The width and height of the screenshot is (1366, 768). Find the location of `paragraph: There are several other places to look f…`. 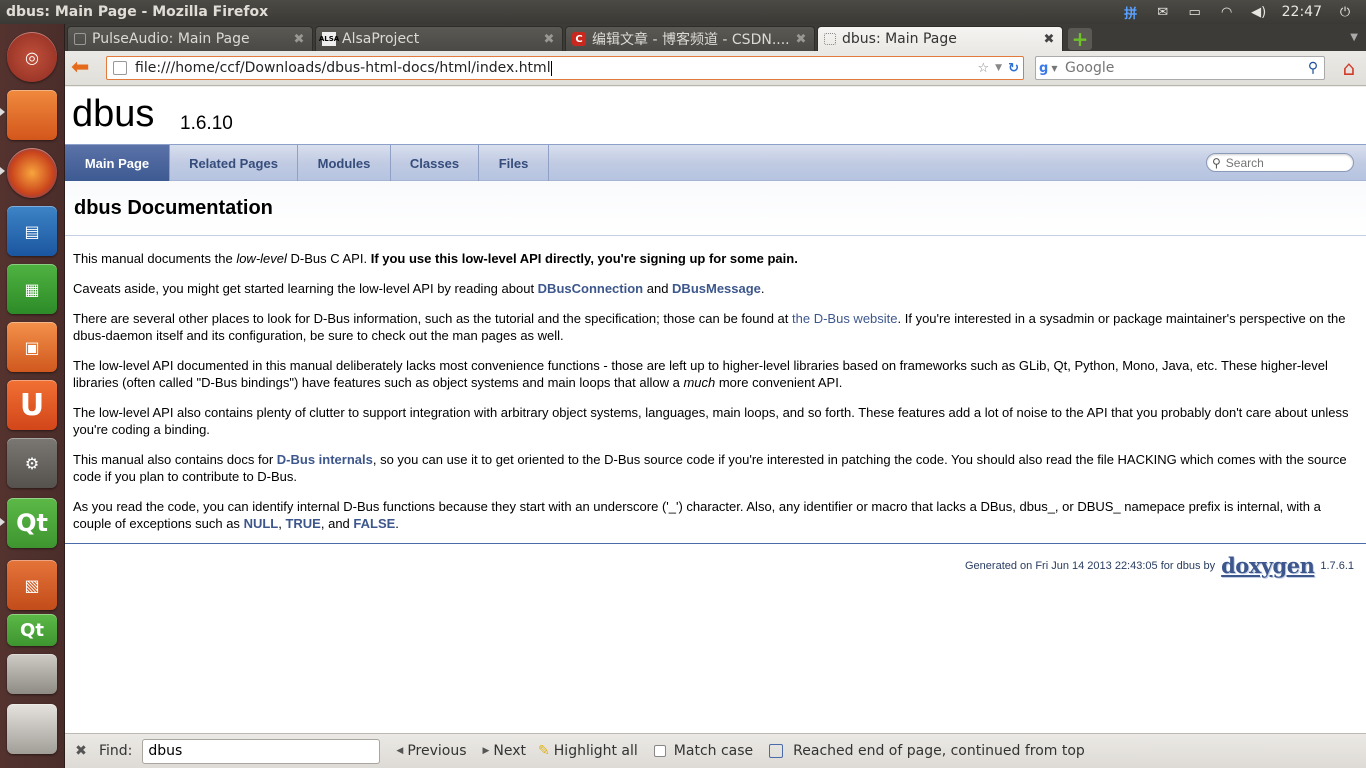

paragraph: There are several other places to look f… is located at coordinates (709, 327).